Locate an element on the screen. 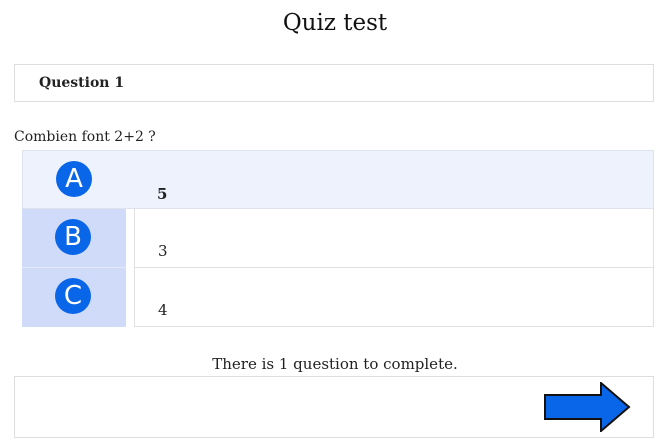 The image size is (670, 447). answer-value-cell: 5 is located at coordinates (395, 180).